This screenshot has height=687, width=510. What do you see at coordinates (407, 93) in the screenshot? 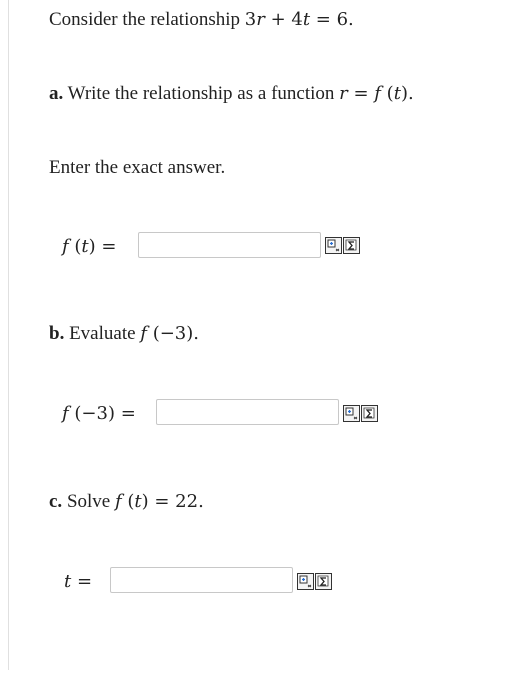
I see `part-a-paren-close: ).` at bounding box center [407, 93].